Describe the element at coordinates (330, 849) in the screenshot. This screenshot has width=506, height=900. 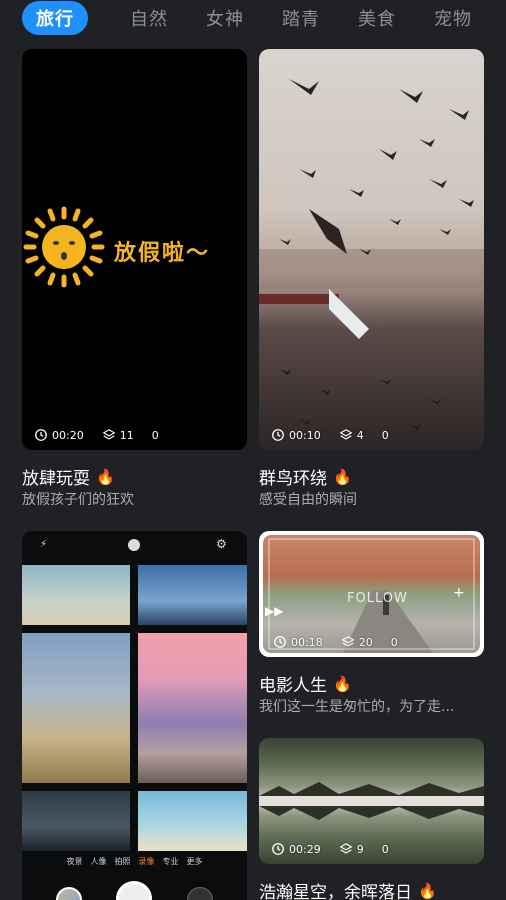
I see `card-meta: 00:29 9 0` at that location.